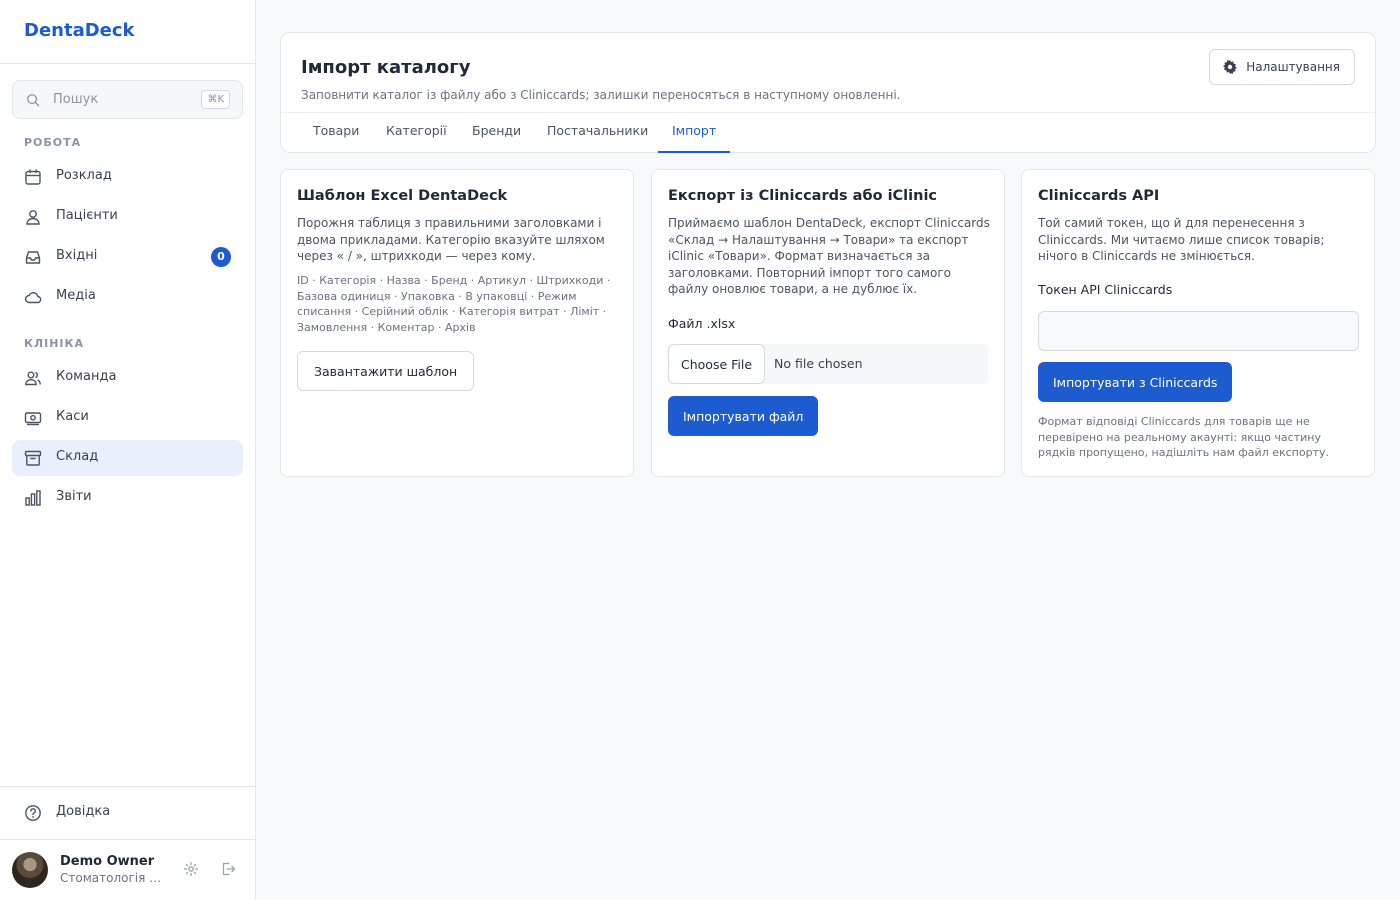  I want to click on card-title: Експорт із Cliniccards або iClinic, so click(803, 196).